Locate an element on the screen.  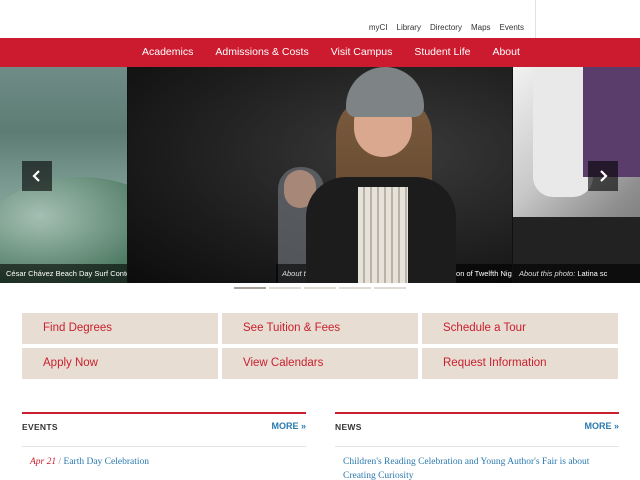
slider-next-button is located at coordinates (603, 176).